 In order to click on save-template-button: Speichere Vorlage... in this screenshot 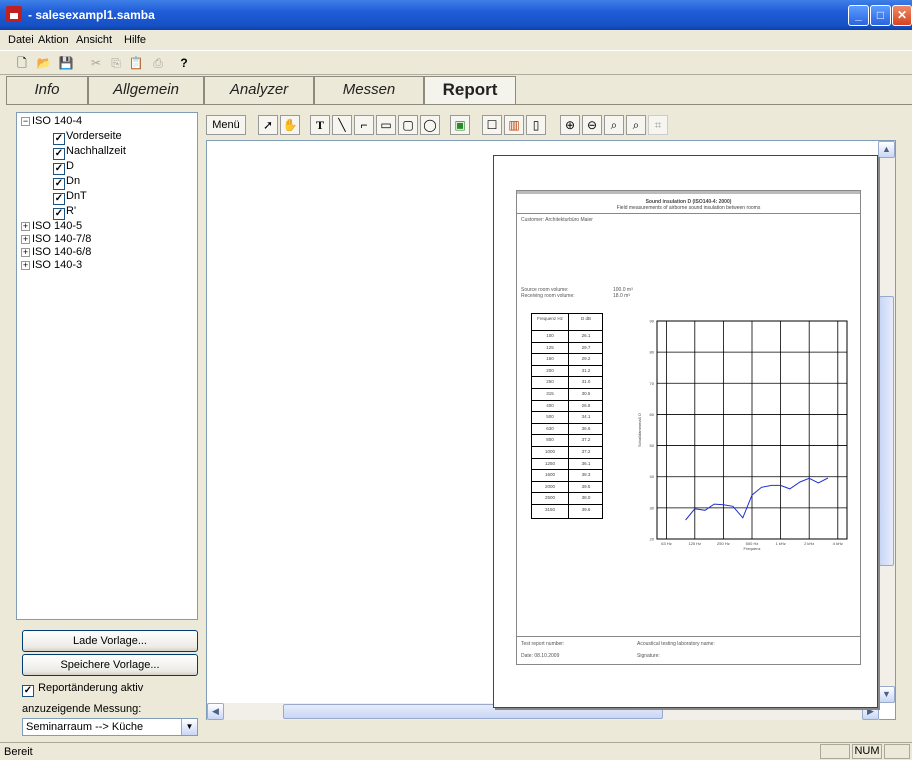, I will do `click(110, 665)`.